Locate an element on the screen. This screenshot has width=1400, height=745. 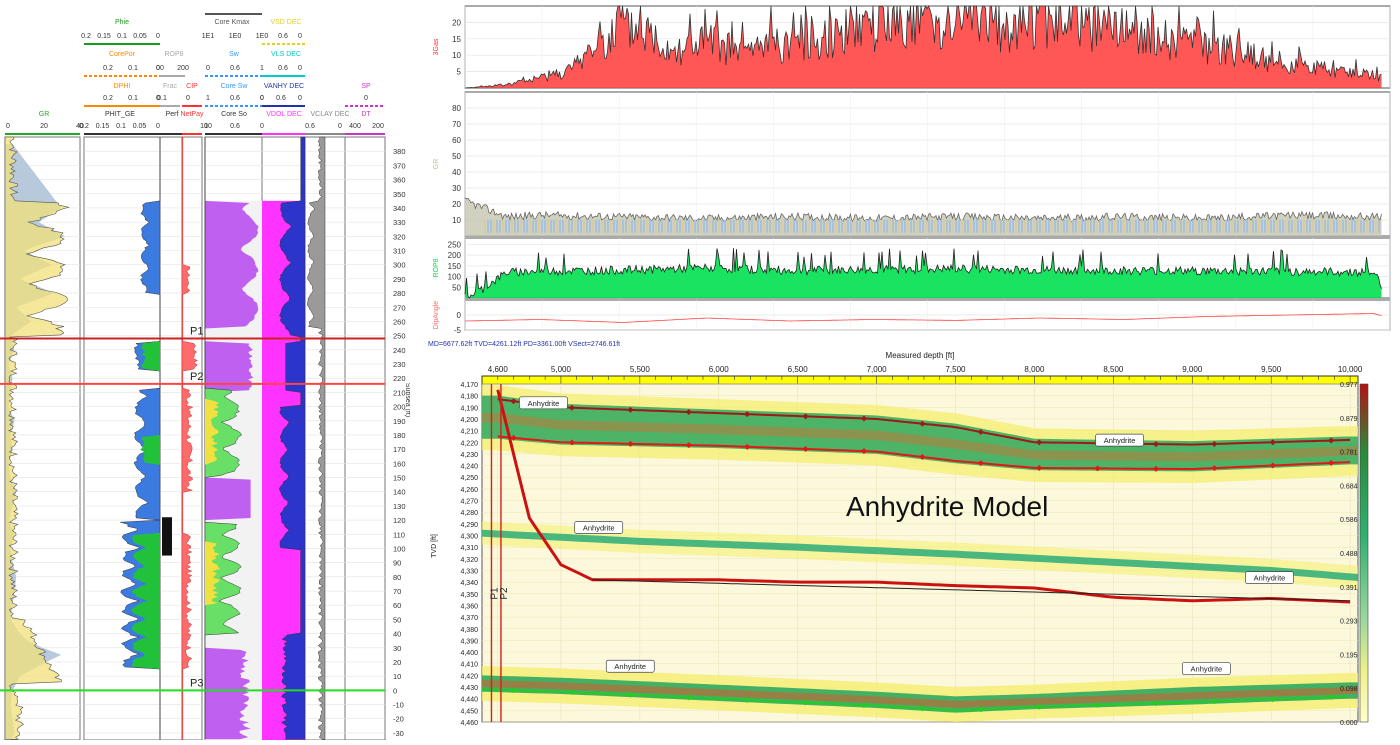
strip-tick-label: 20 is located at coordinates (456, 204).